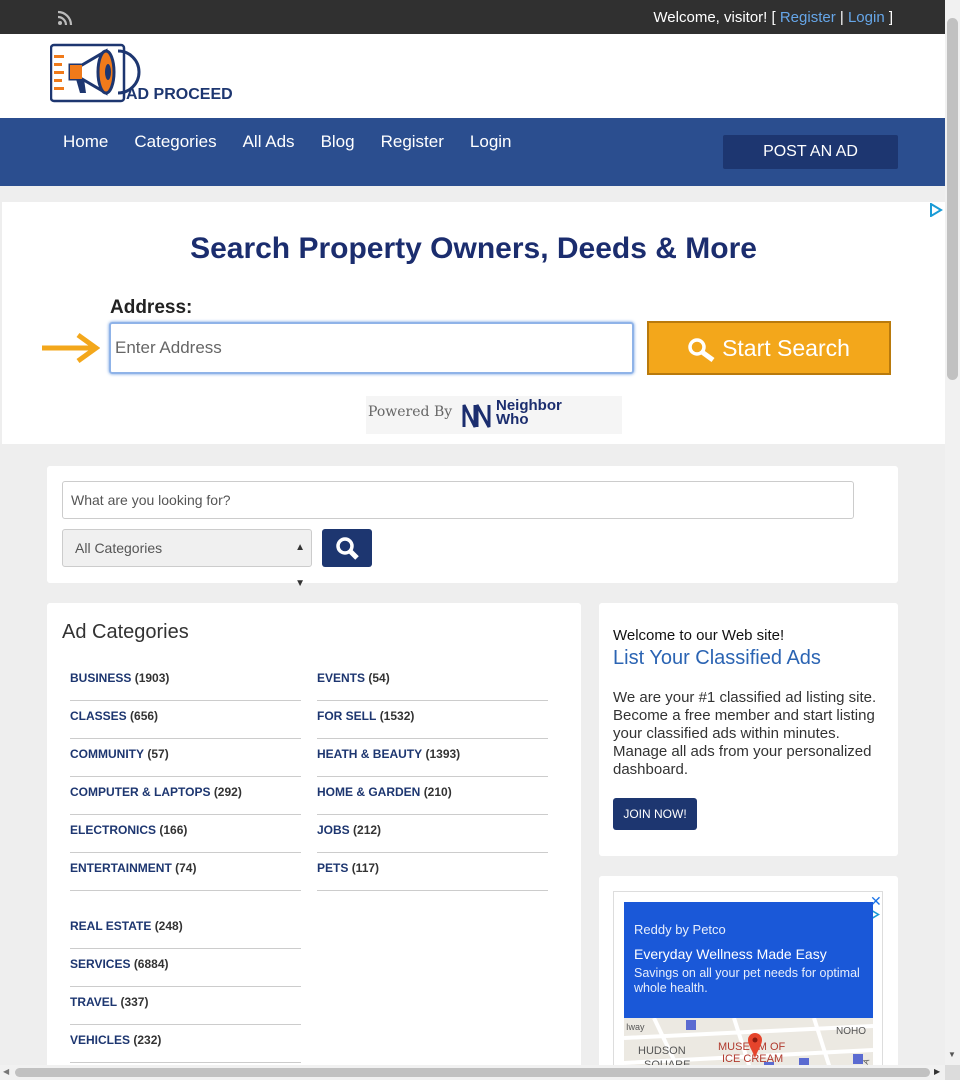 The height and width of the screenshot is (1080, 960). I want to click on post-ad-button: POST AN AD, so click(810, 152).